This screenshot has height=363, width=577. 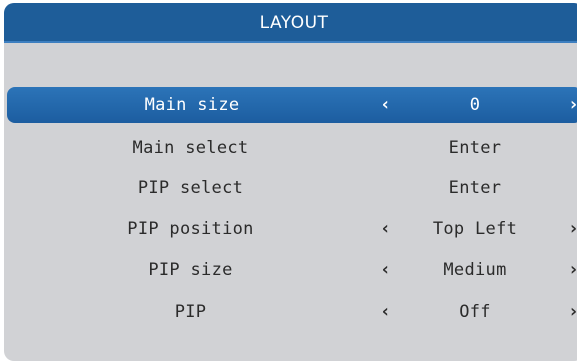 I want to click on main-size-label: Main size, so click(x=192, y=105).